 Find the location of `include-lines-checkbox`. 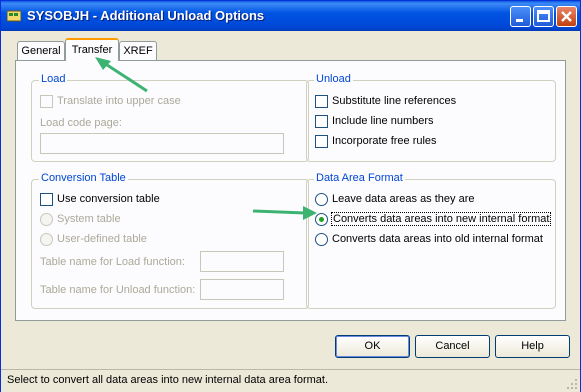

include-lines-checkbox is located at coordinates (321, 121).